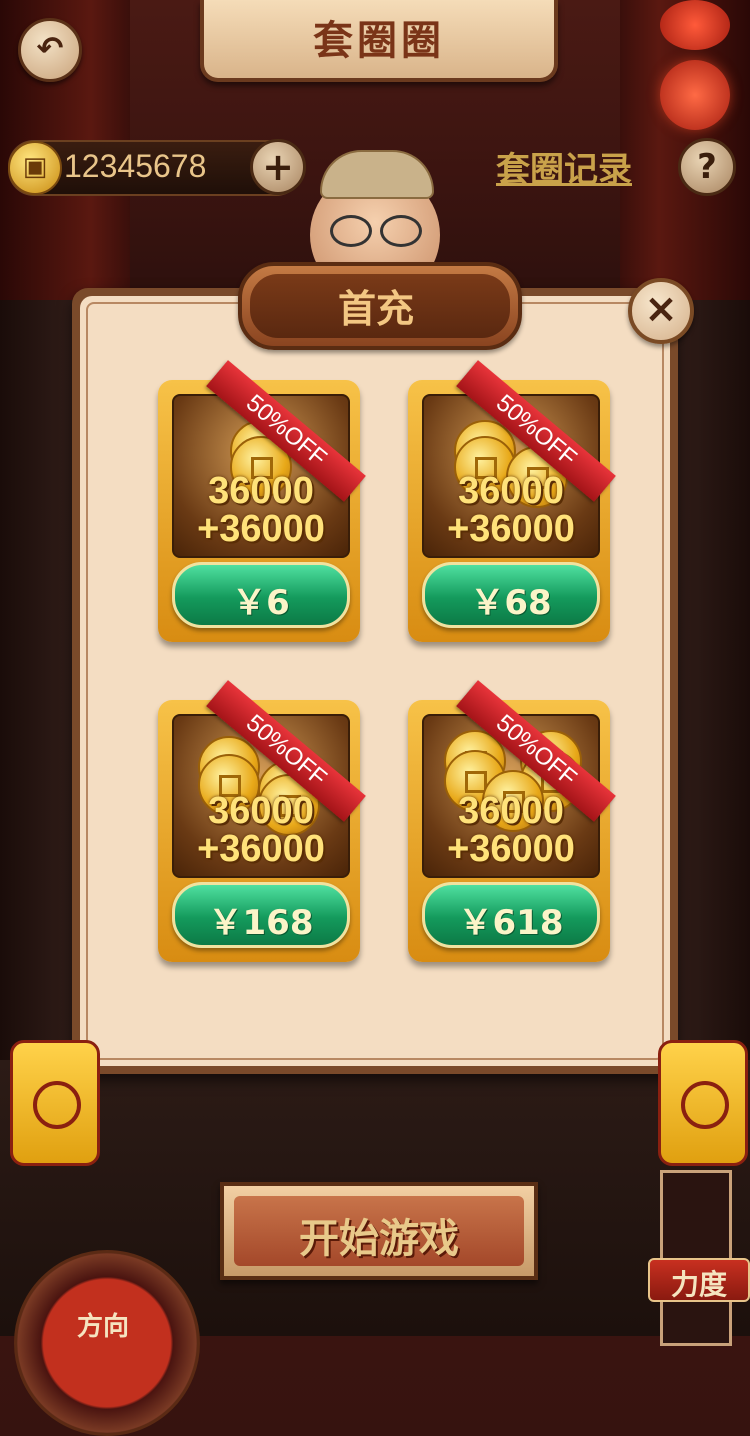 The width and height of the screenshot is (750, 1436). Describe the element at coordinates (102, 1327) in the screenshot. I see `direction-label: 方向` at that location.